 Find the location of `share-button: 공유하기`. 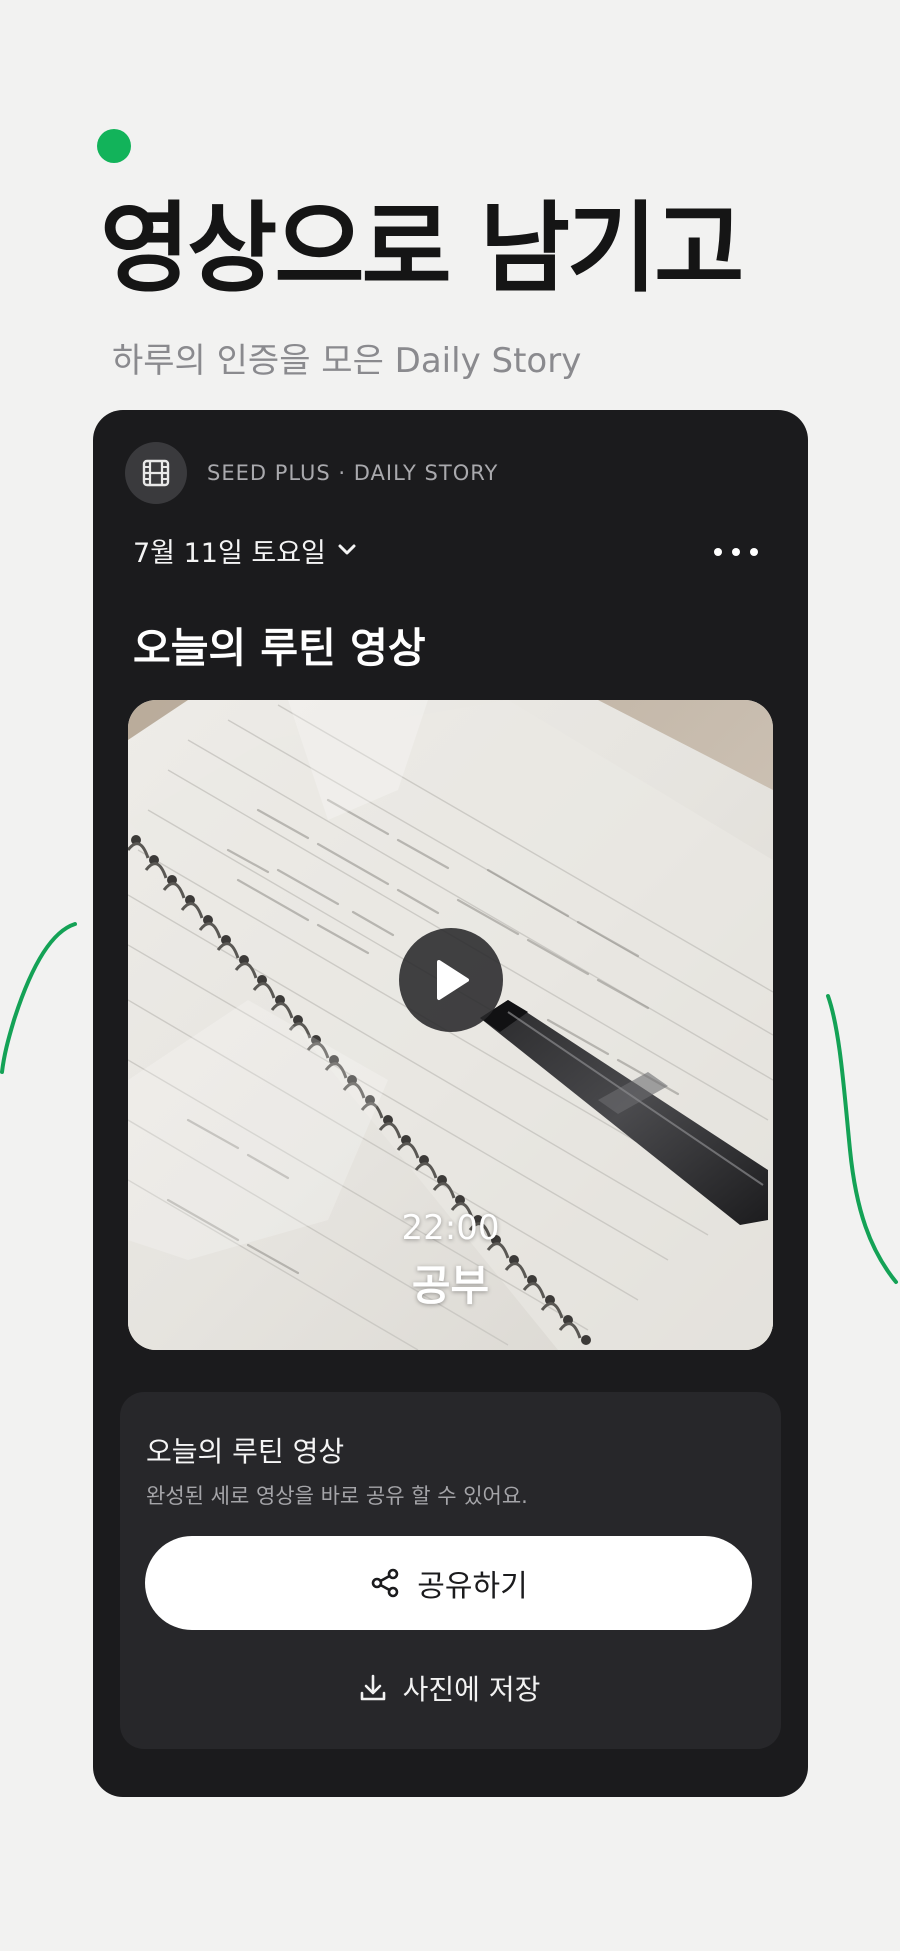

share-button: 공유하기 is located at coordinates (448, 1583).